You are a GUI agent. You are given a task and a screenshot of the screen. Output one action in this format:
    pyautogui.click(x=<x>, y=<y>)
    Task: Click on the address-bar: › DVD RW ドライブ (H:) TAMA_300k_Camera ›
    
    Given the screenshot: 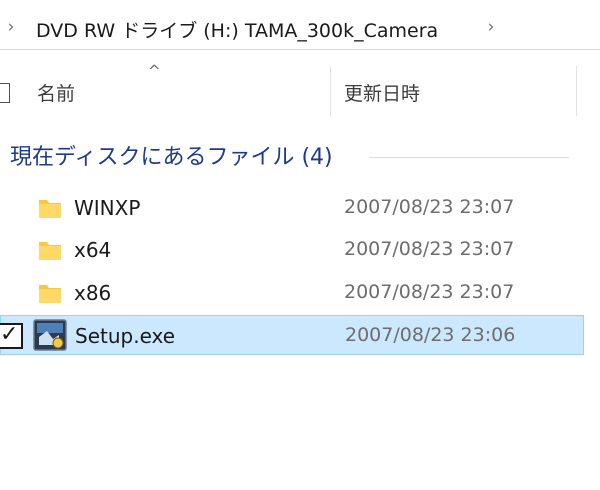 What is the action you would take?
    pyautogui.click(x=300, y=27)
    